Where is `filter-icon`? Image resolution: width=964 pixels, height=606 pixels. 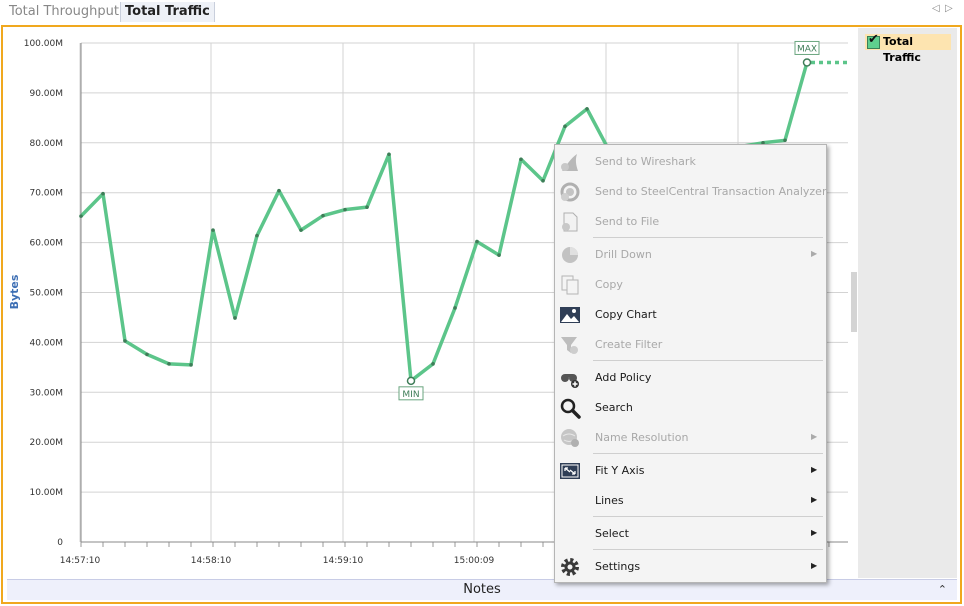
filter-icon is located at coordinates (569, 345).